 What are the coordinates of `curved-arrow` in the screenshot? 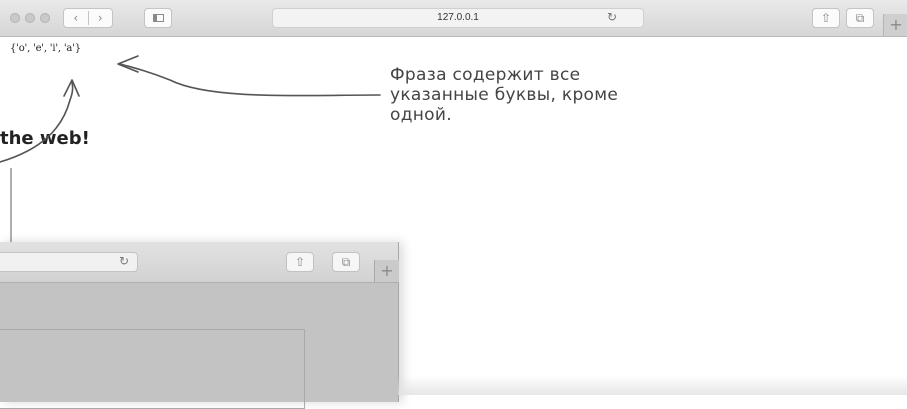 It's located at (37, 122).